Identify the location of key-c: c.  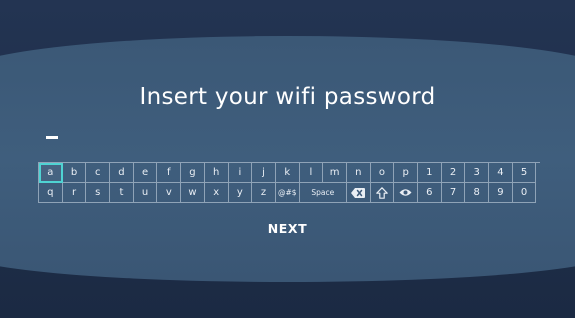
(98, 173).